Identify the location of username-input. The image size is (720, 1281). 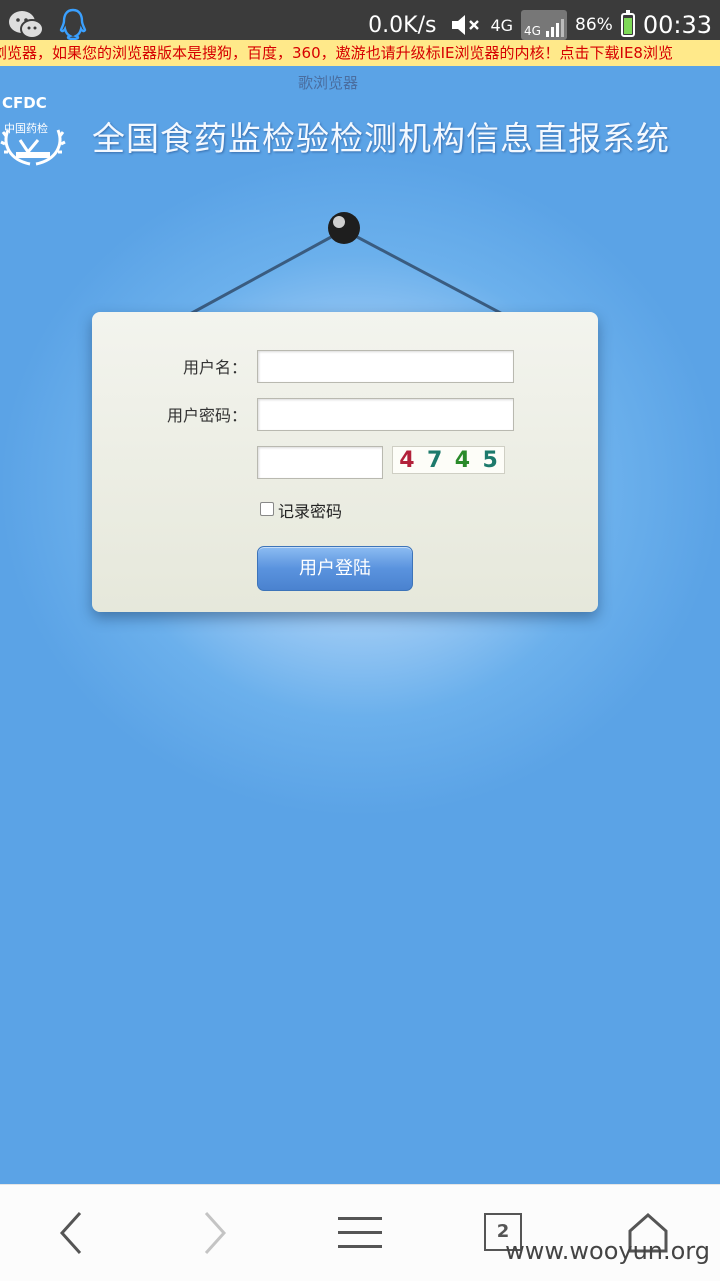
(385, 366).